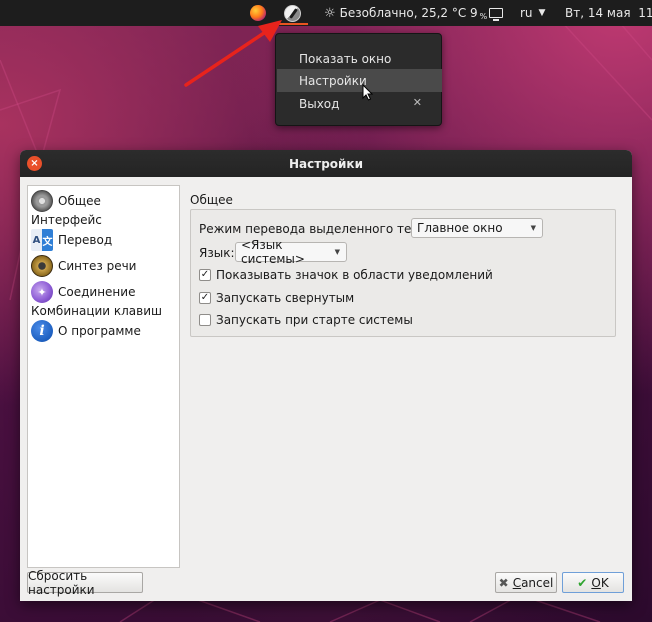 This screenshot has width=652, height=622. I want to click on sidebar-item-label: Интерфейс, so click(66, 220).